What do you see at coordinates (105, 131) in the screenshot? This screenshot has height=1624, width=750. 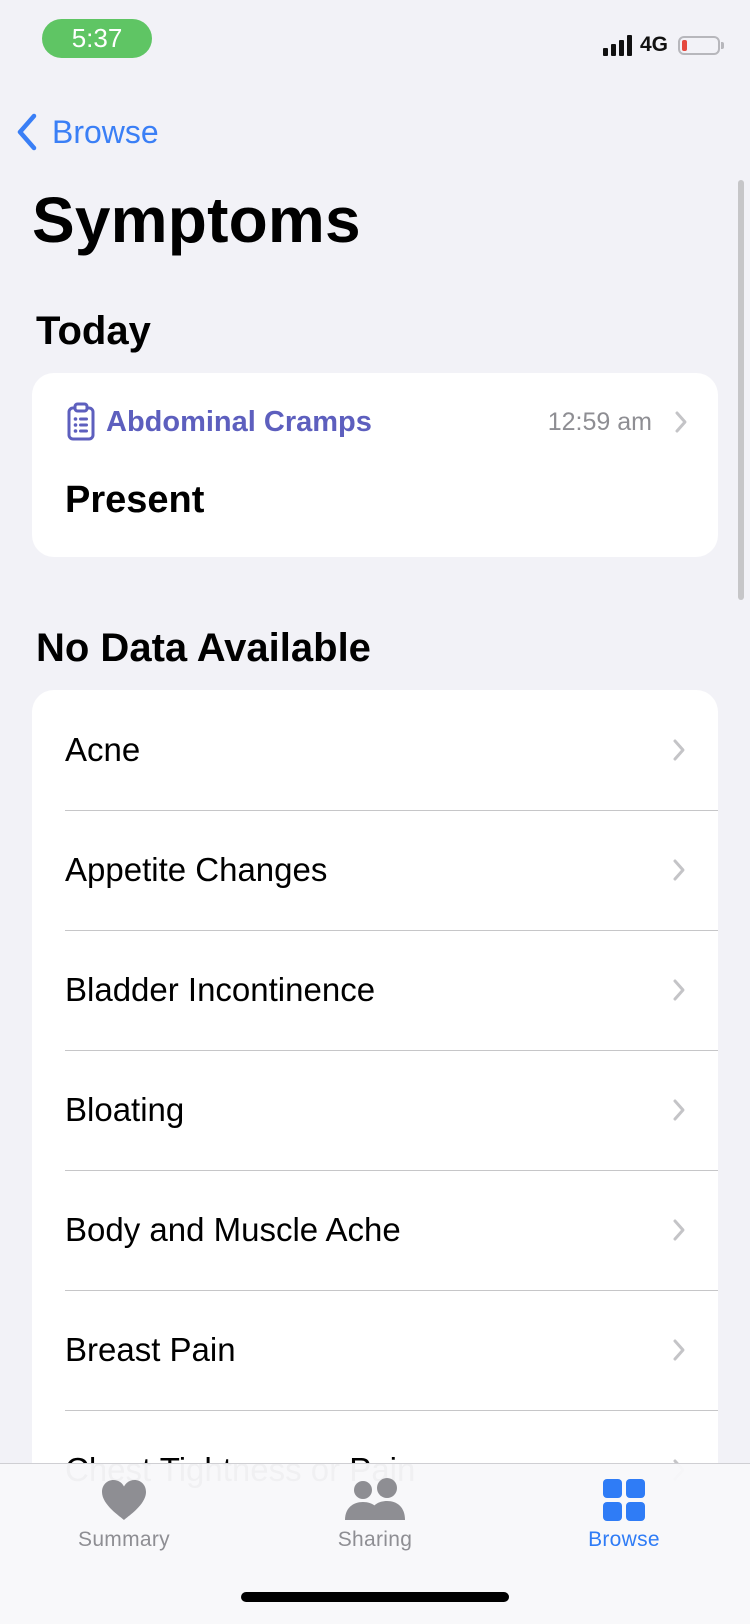 I see `back-button-label: Browse` at bounding box center [105, 131].